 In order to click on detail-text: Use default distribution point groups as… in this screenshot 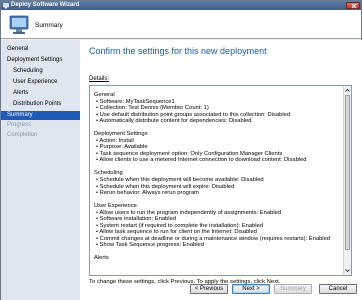, I will do `click(195, 114)`.